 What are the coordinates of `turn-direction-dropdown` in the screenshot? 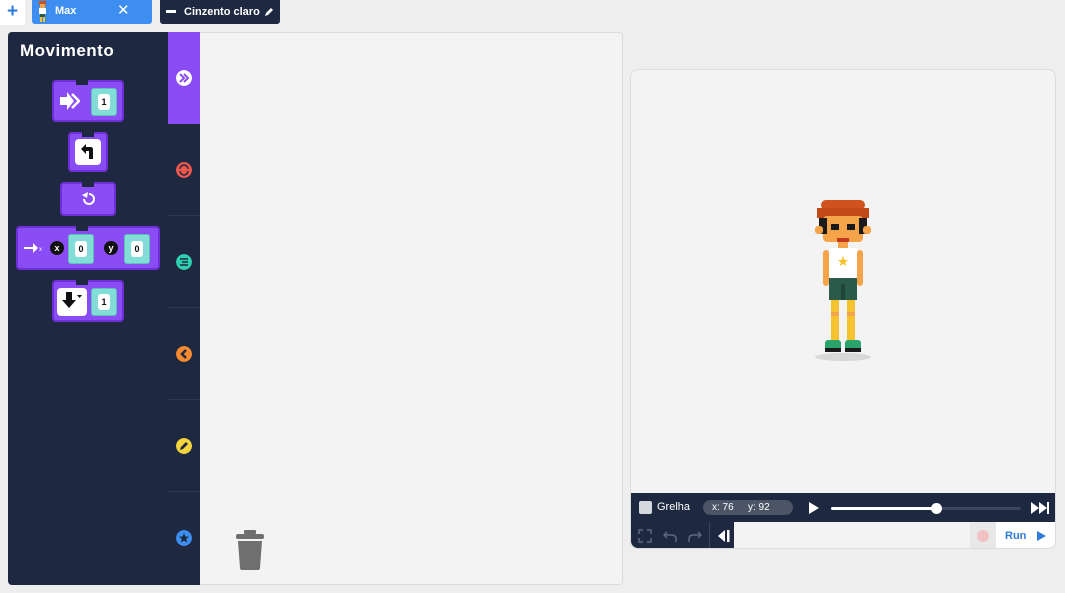 It's located at (88, 152).